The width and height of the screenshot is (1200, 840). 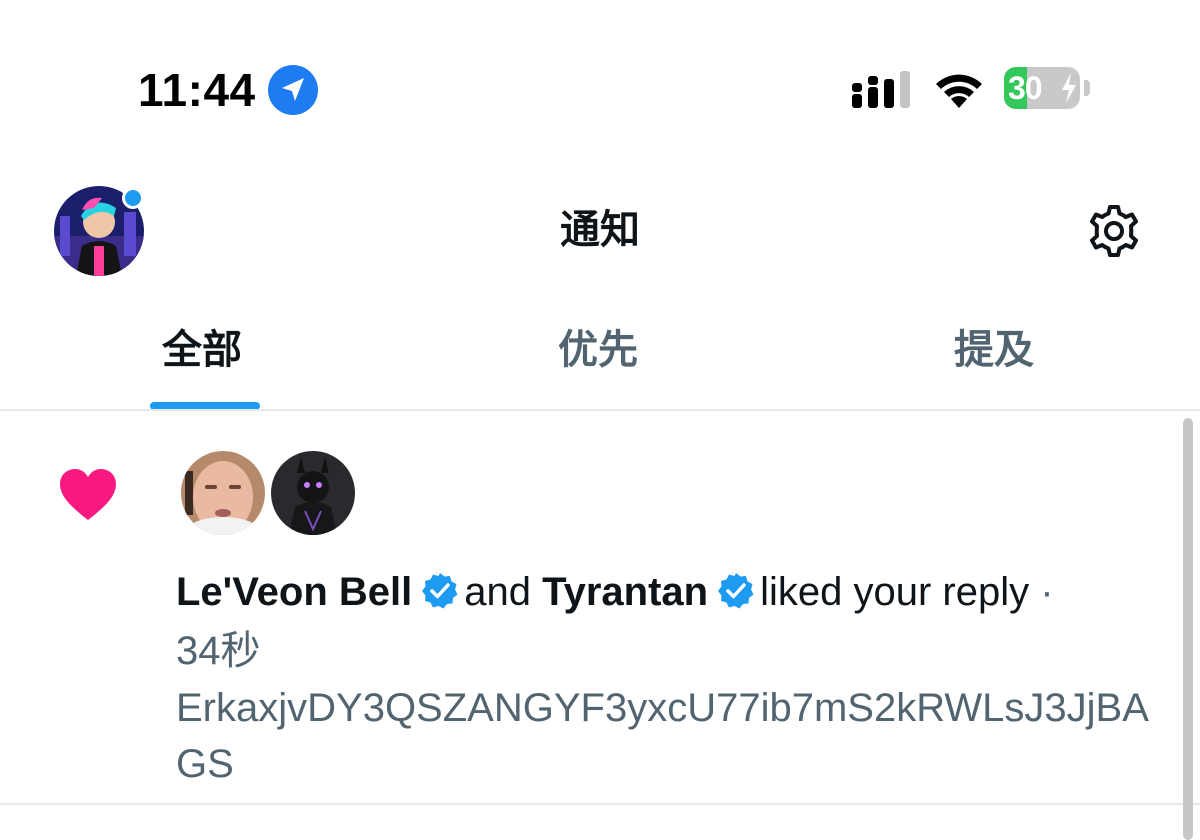 What do you see at coordinates (600, 804) in the screenshot?
I see `notification-divider` at bounding box center [600, 804].